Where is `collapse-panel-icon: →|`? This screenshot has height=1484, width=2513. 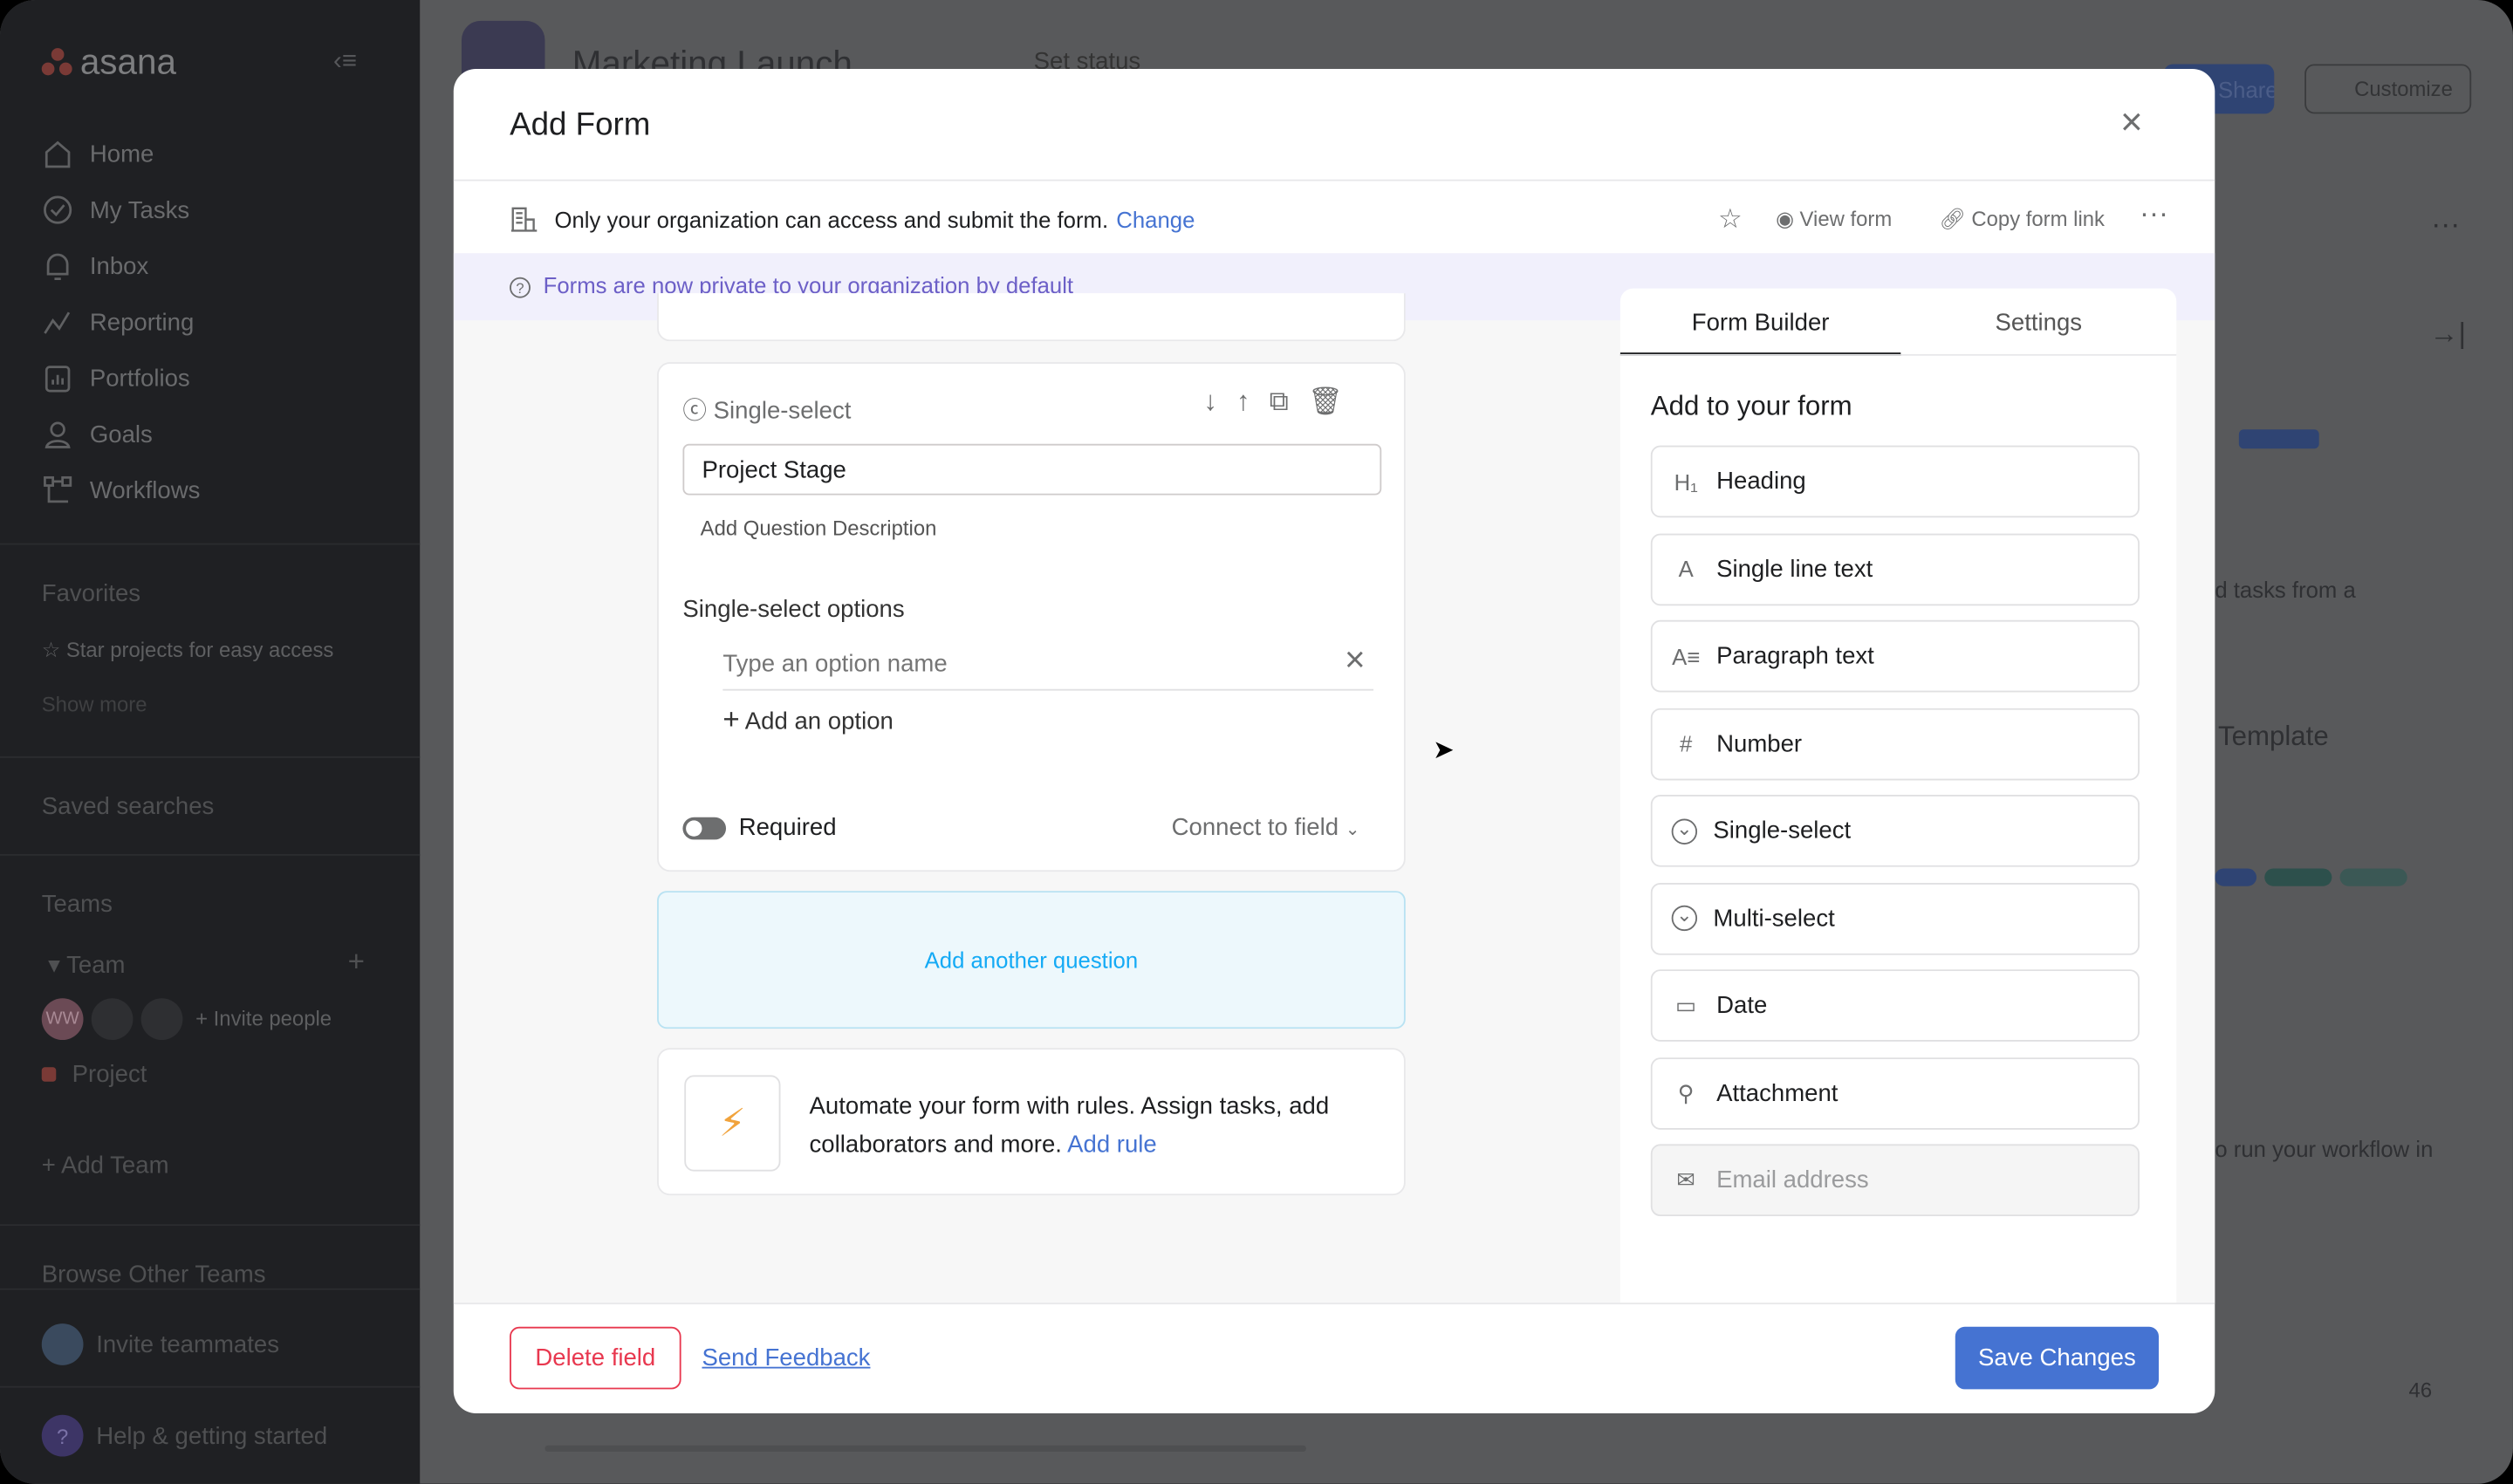 collapse-panel-icon: →| is located at coordinates (2447, 335).